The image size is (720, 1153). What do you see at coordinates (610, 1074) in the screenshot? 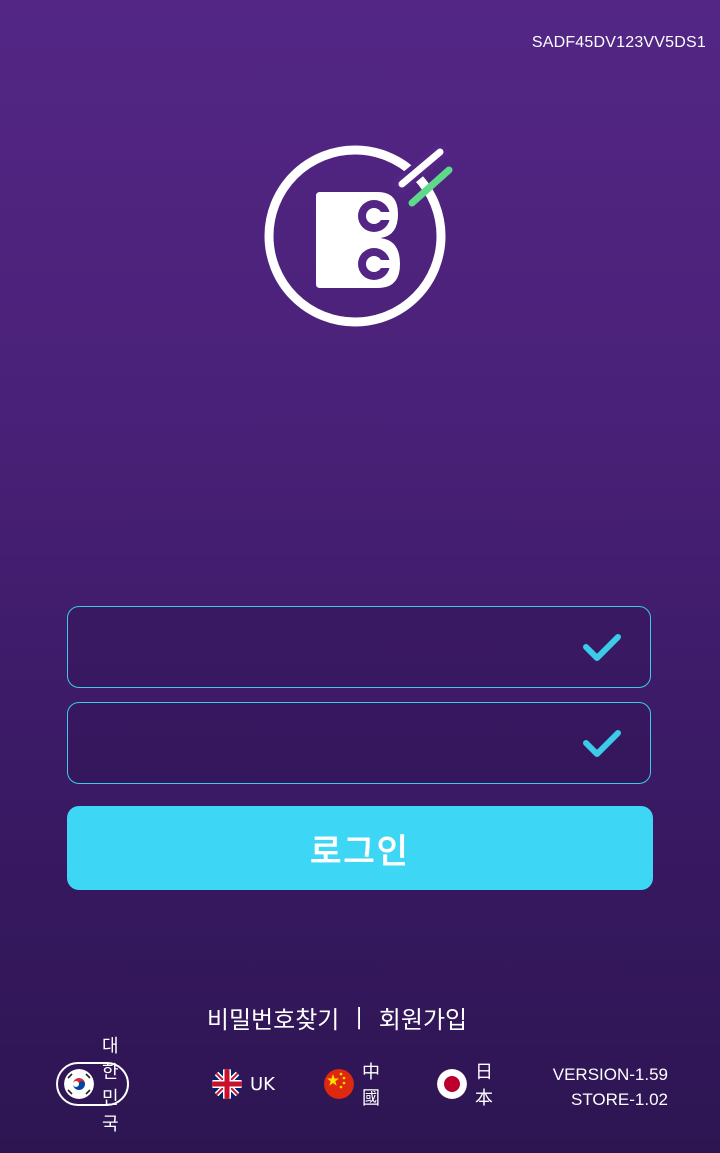
I see `app-version: VERSION-1.59` at bounding box center [610, 1074].